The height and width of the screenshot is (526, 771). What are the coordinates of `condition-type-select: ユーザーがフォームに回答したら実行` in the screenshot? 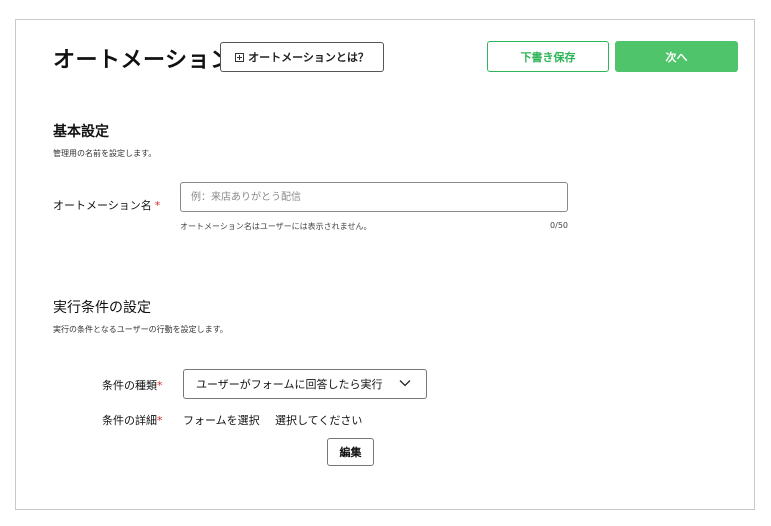 It's located at (305, 384).